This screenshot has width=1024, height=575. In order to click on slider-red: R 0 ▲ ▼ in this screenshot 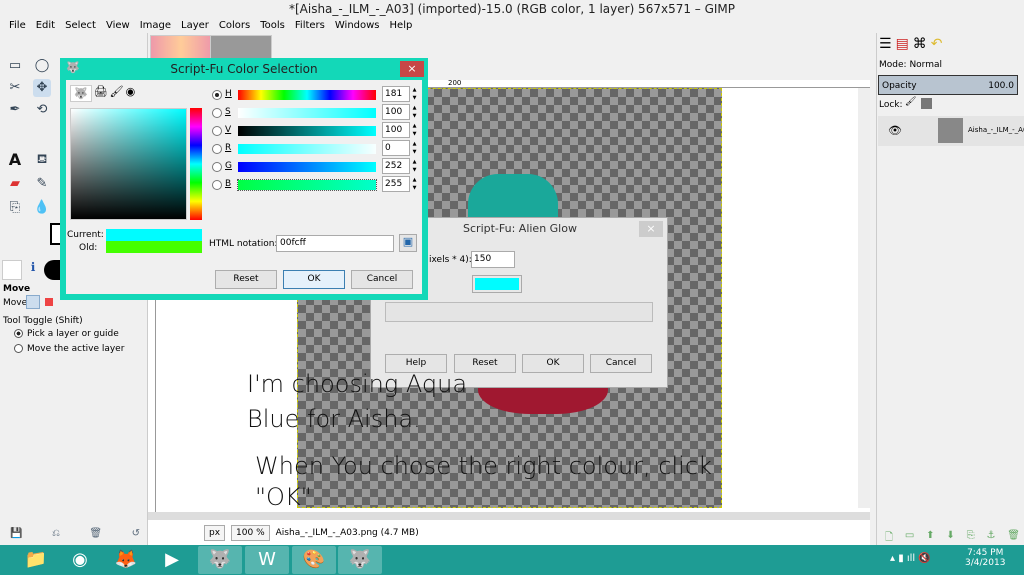, I will do `click(317, 148)`.